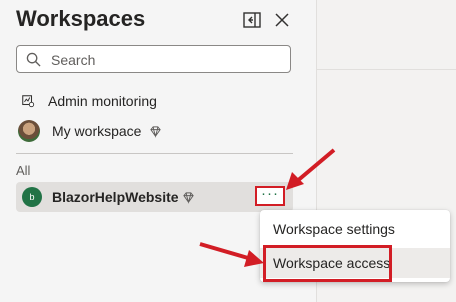 This screenshot has width=456, height=302. I want to click on search-input, so click(166, 60).